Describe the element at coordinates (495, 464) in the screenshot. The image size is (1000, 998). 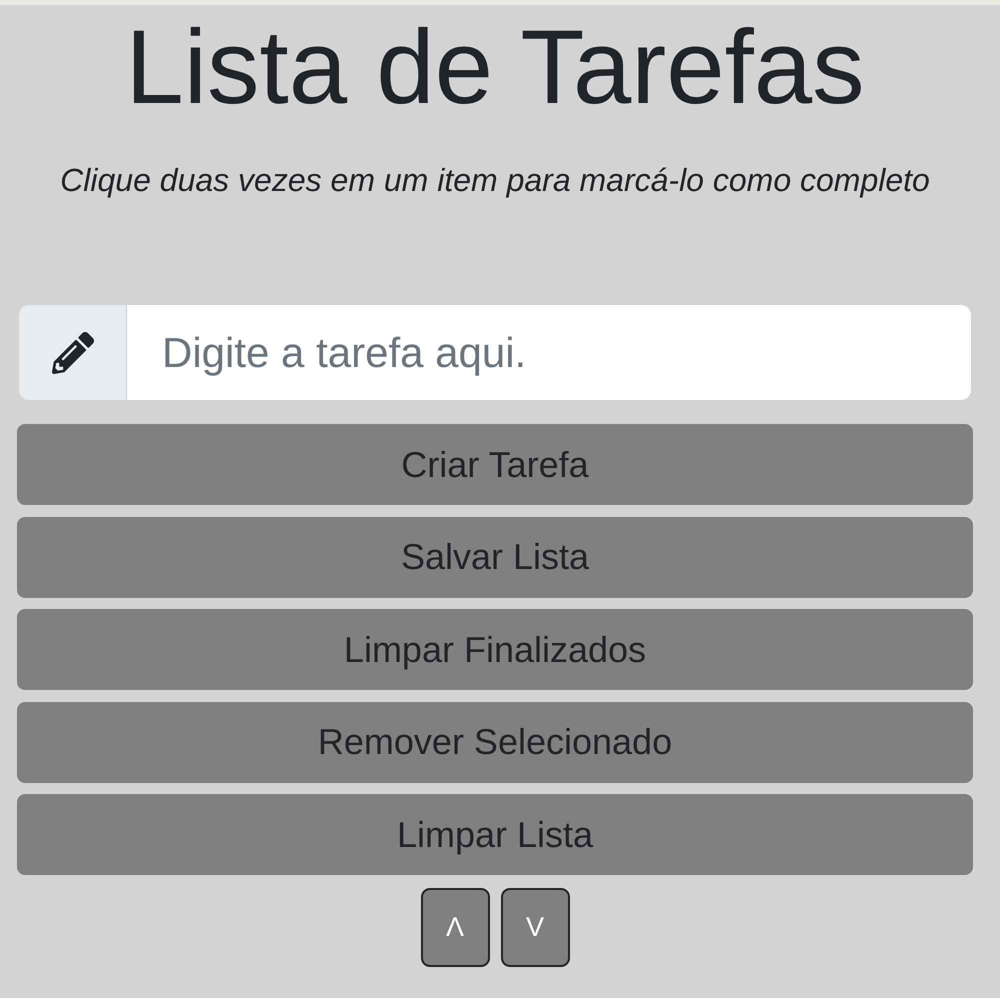
I see `action-button: Criar Tarefa` at that location.